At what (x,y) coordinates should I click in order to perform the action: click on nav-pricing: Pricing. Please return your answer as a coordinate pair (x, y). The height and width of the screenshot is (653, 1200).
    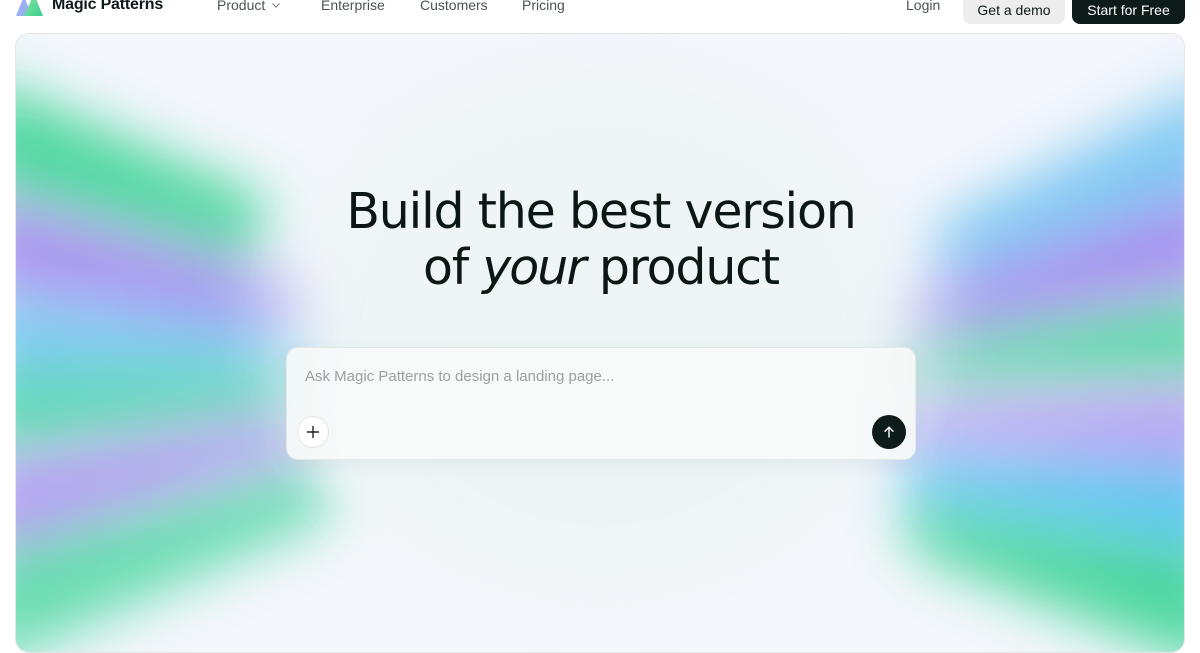
    Looking at the image, I should click on (543, 6).